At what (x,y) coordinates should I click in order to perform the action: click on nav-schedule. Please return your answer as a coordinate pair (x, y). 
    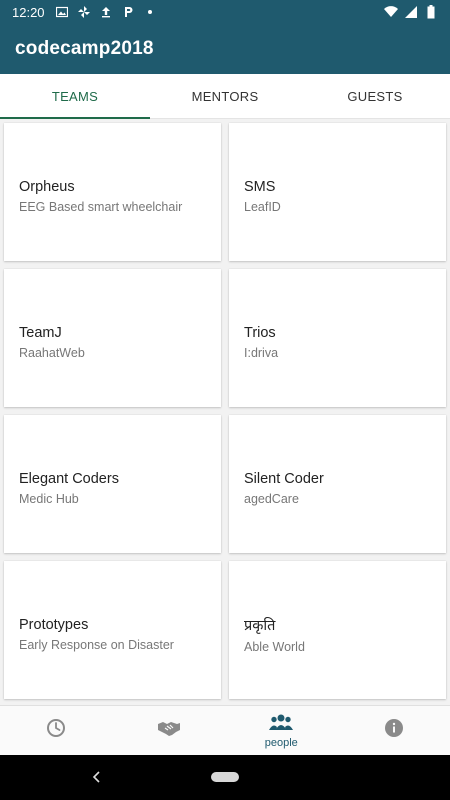
    Looking at the image, I should click on (56, 730).